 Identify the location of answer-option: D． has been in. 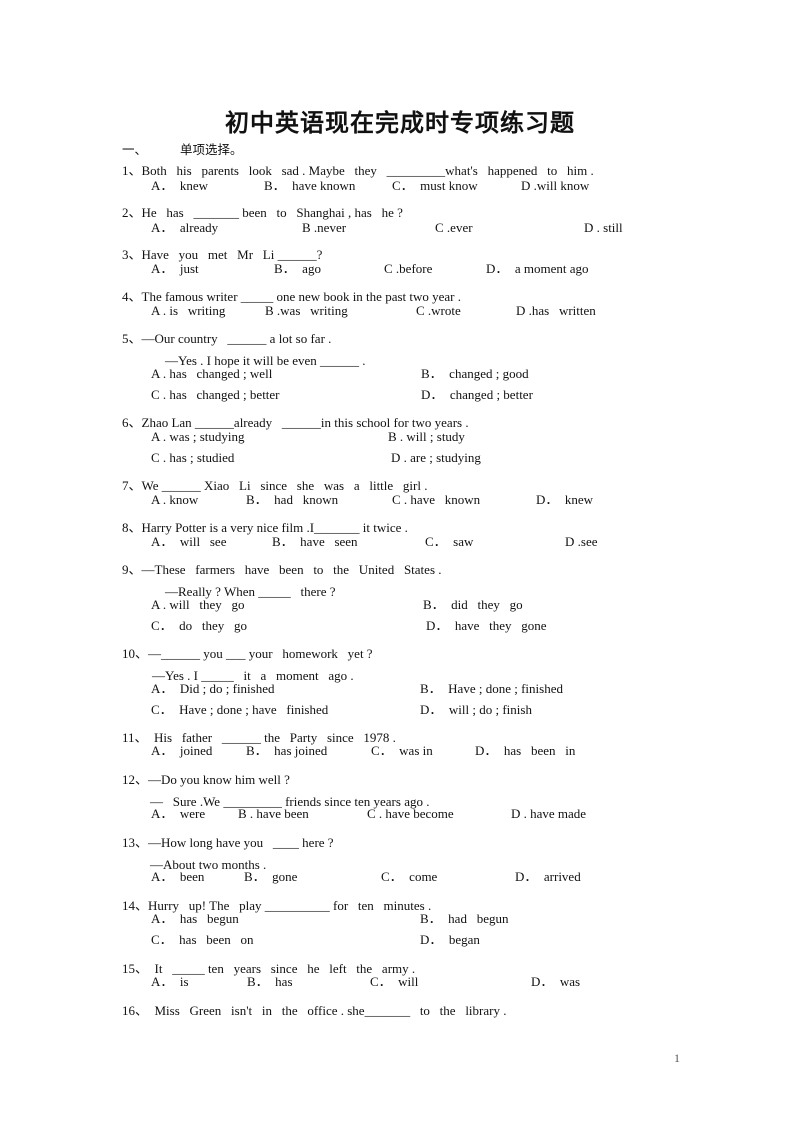
(525, 751).